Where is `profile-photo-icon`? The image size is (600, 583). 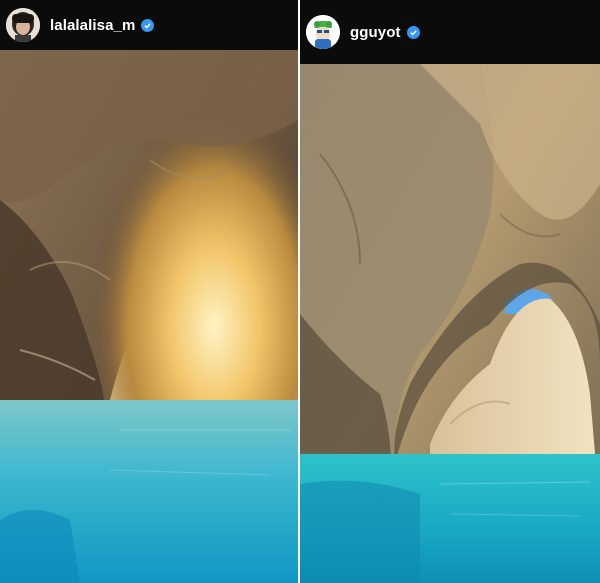 profile-photo-icon is located at coordinates (23, 25).